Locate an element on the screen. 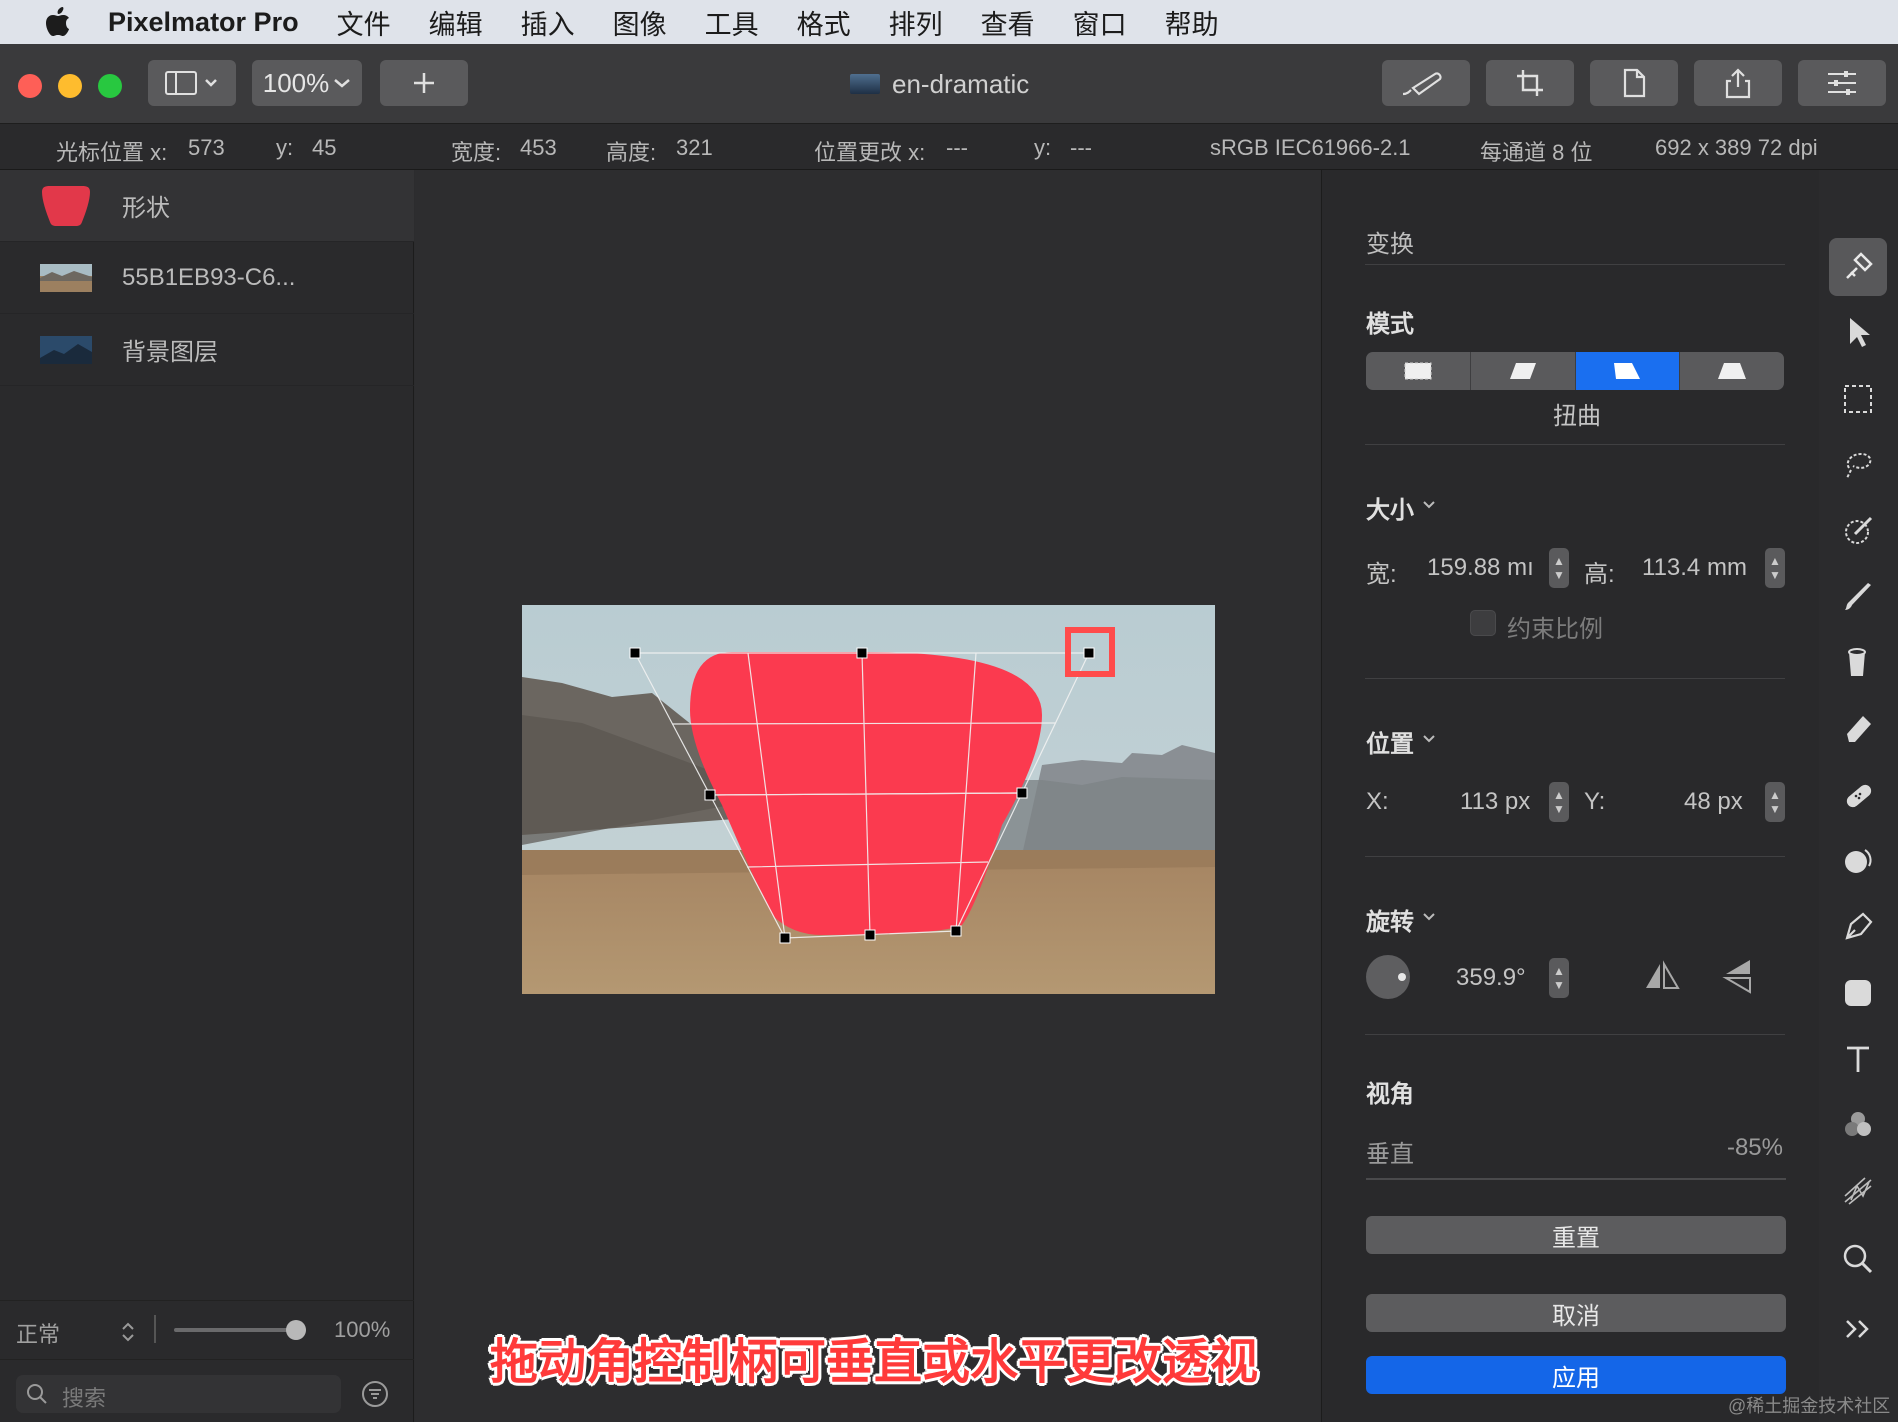 The width and height of the screenshot is (1898, 1422). distort-mode-icon is located at coordinates (1627, 371).